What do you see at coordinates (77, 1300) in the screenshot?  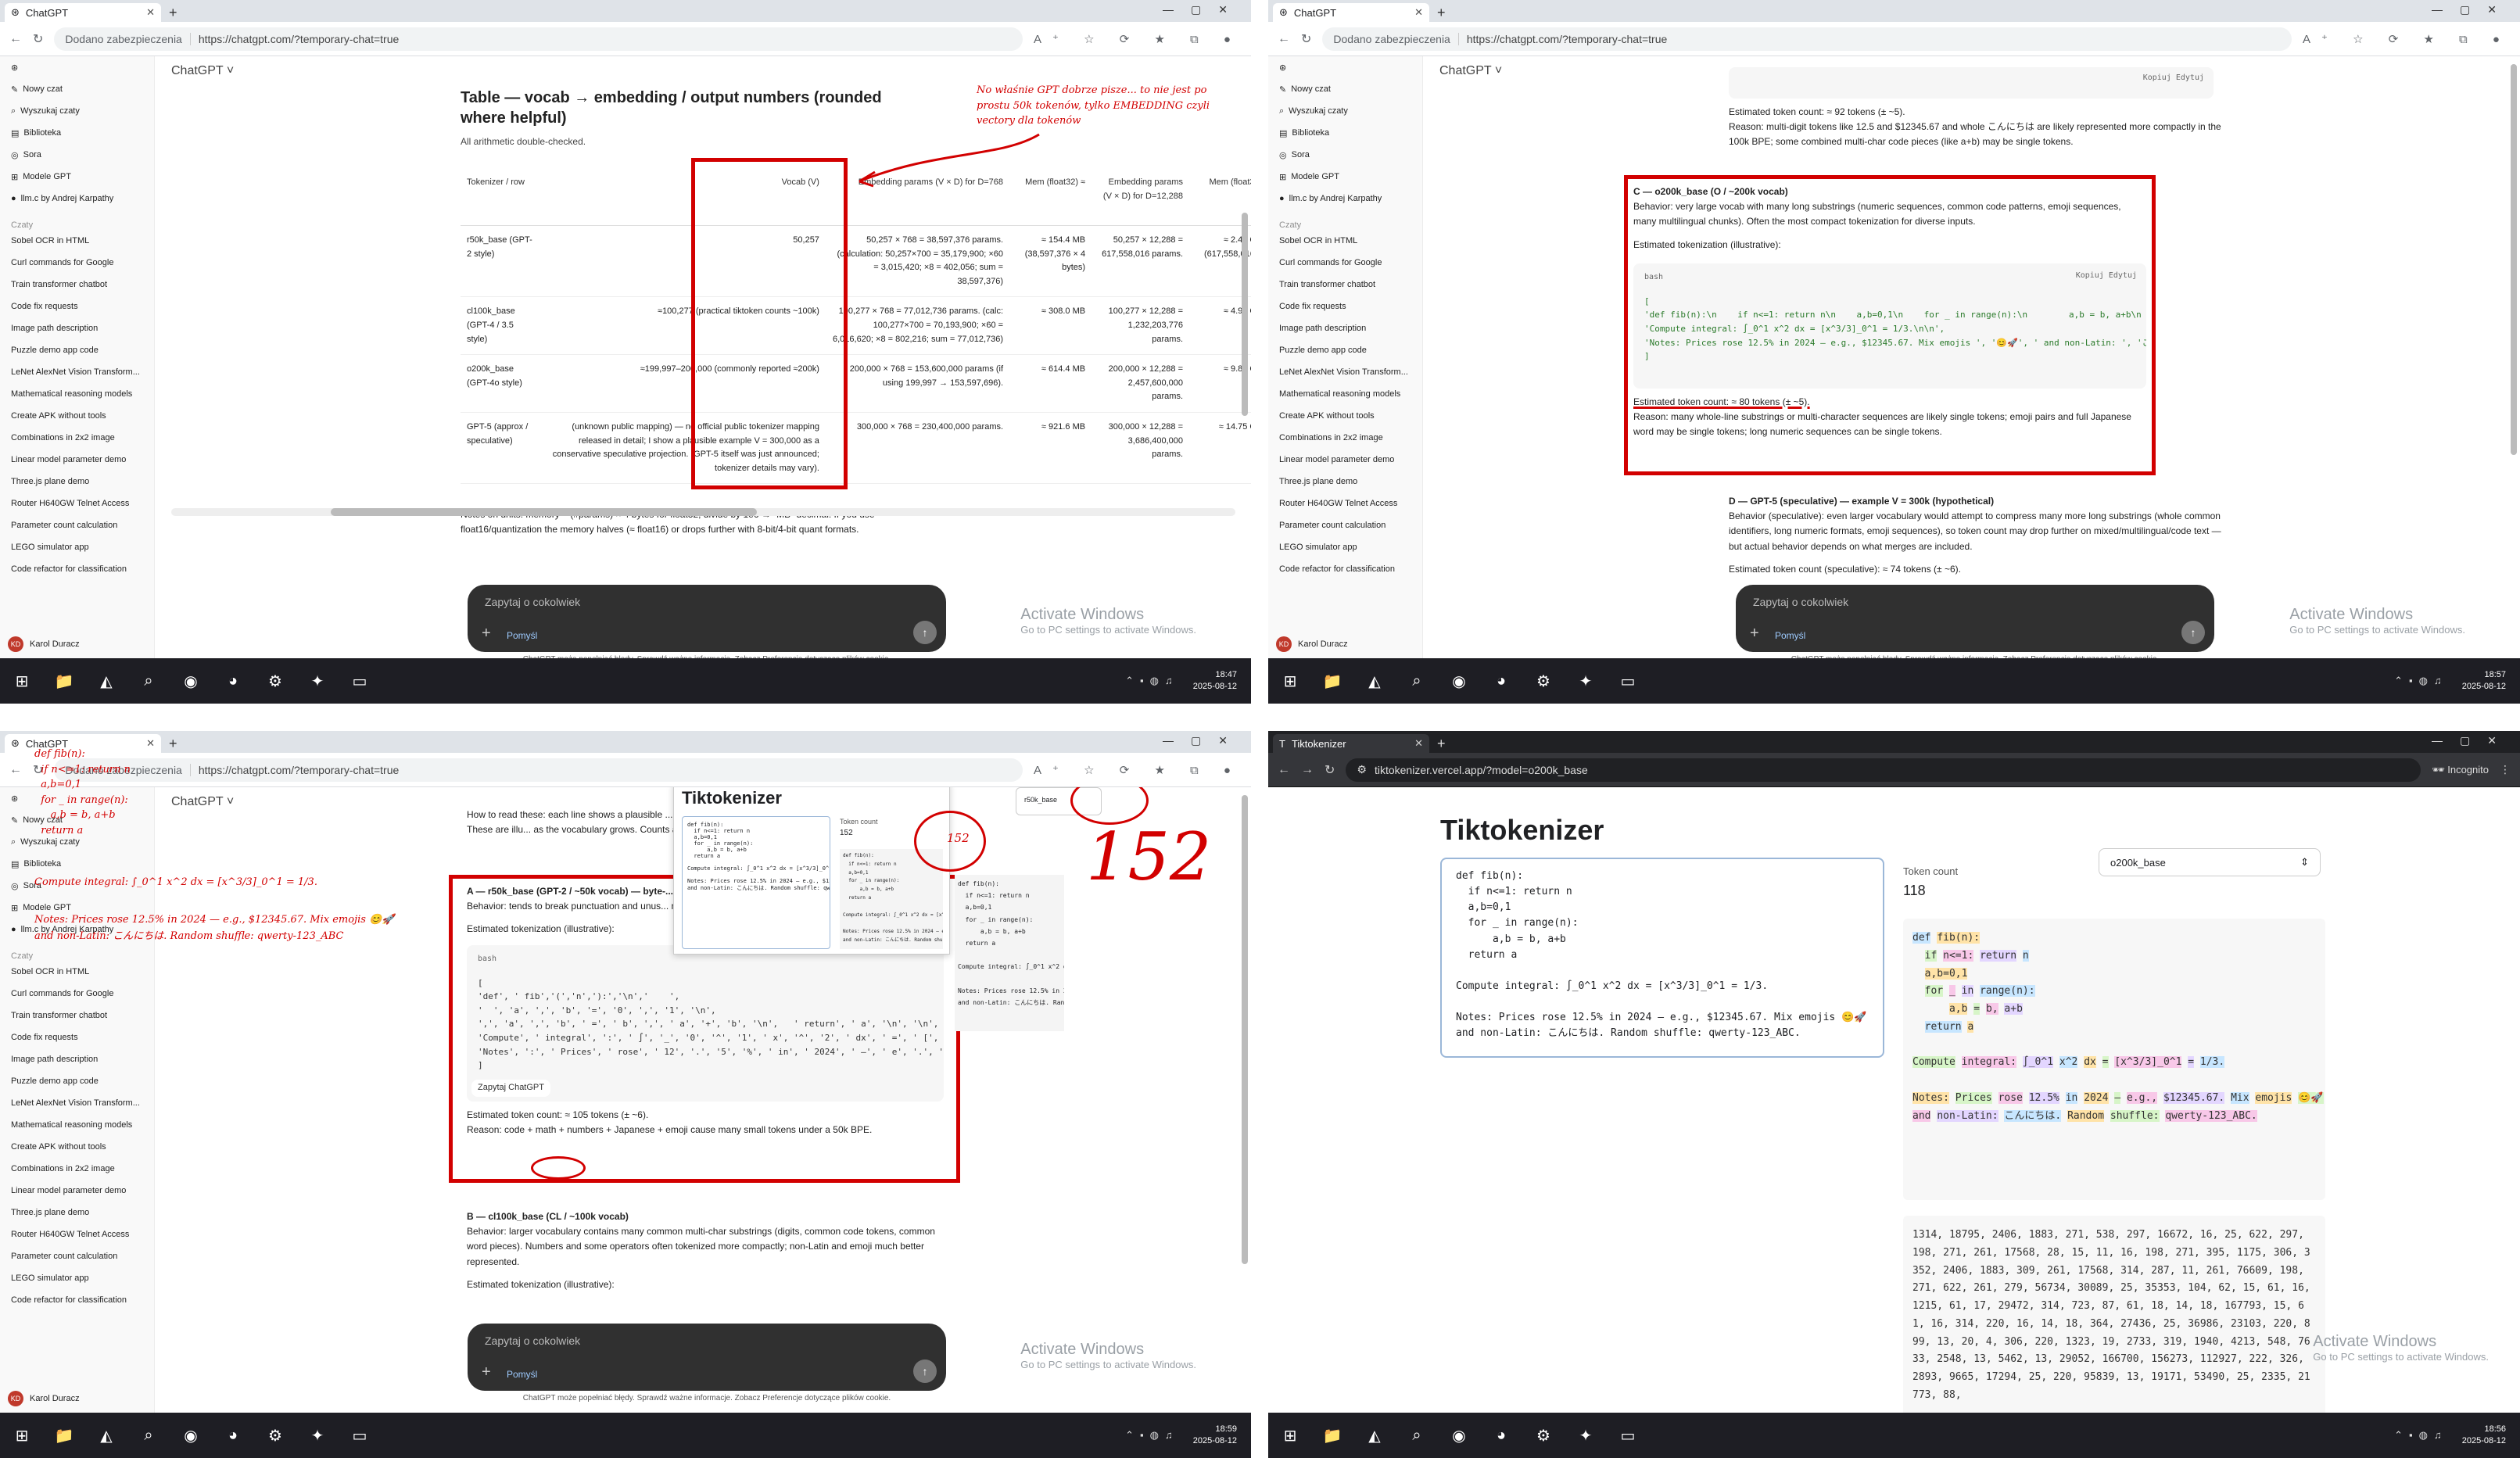 I see `sidebar-chat-item: Code refactor for classification` at bounding box center [77, 1300].